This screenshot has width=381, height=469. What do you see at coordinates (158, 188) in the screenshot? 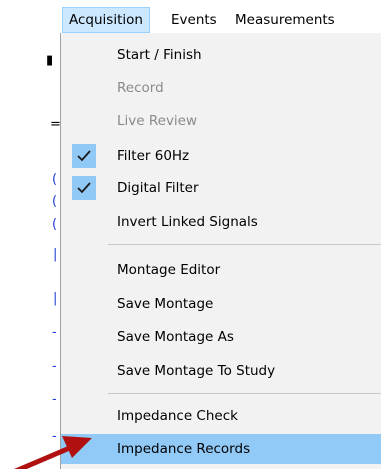
I see `menu-item-label: Digital Filter` at bounding box center [158, 188].